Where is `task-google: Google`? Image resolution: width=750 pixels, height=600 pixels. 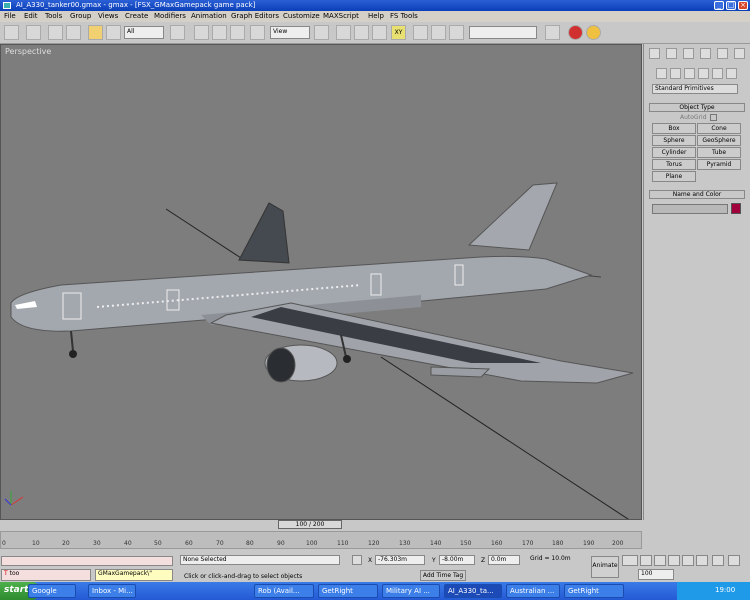 task-google: Google is located at coordinates (52, 591).